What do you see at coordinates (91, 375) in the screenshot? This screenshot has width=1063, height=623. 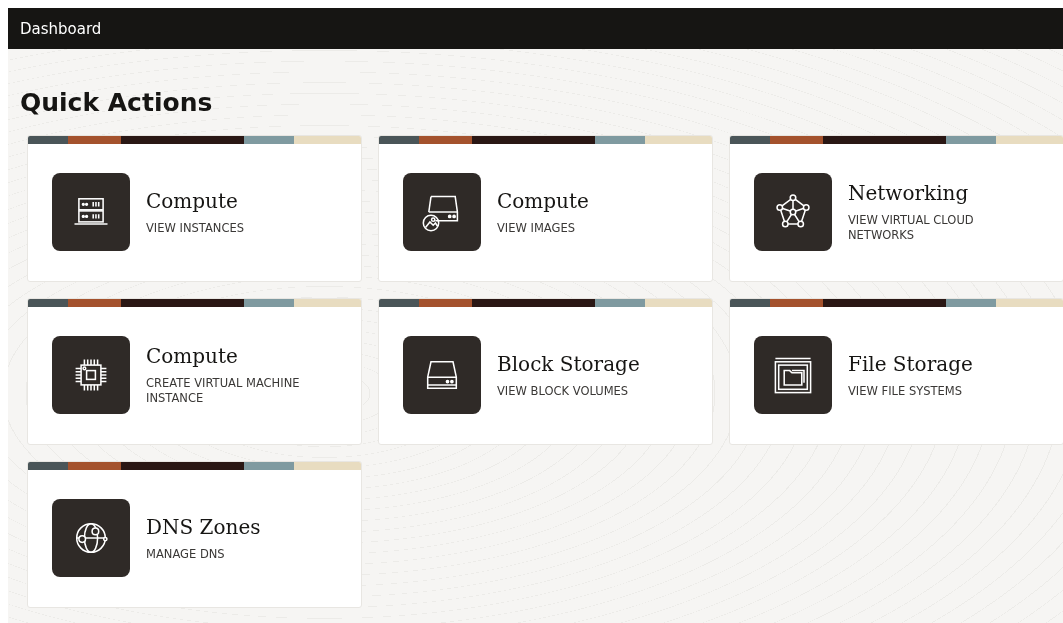 I see `chip-icon` at bounding box center [91, 375].